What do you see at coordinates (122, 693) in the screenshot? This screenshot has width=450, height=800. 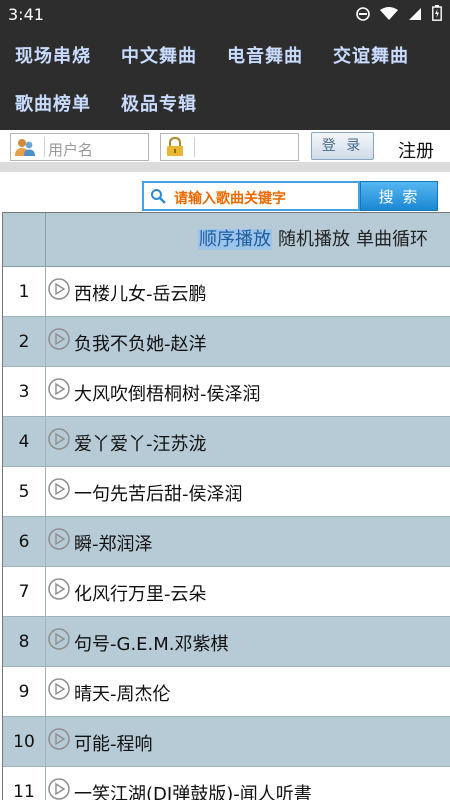 I see `track-title: 晴天-周杰伦` at bounding box center [122, 693].